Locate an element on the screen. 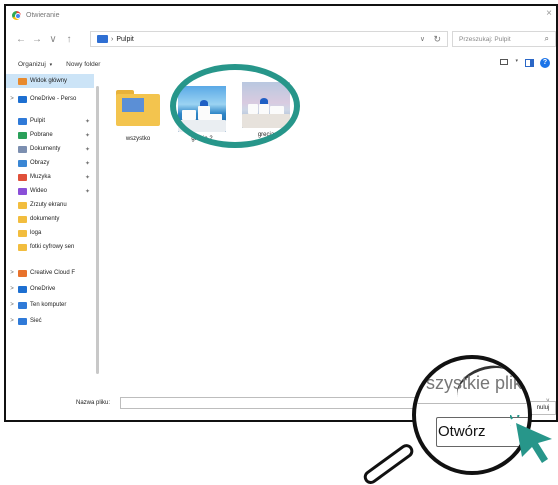 Image resolution: width=558 pixels, height=485 pixels. search-input: Przeszukaj: Pulpit ⌕ is located at coordinates (504, 39).